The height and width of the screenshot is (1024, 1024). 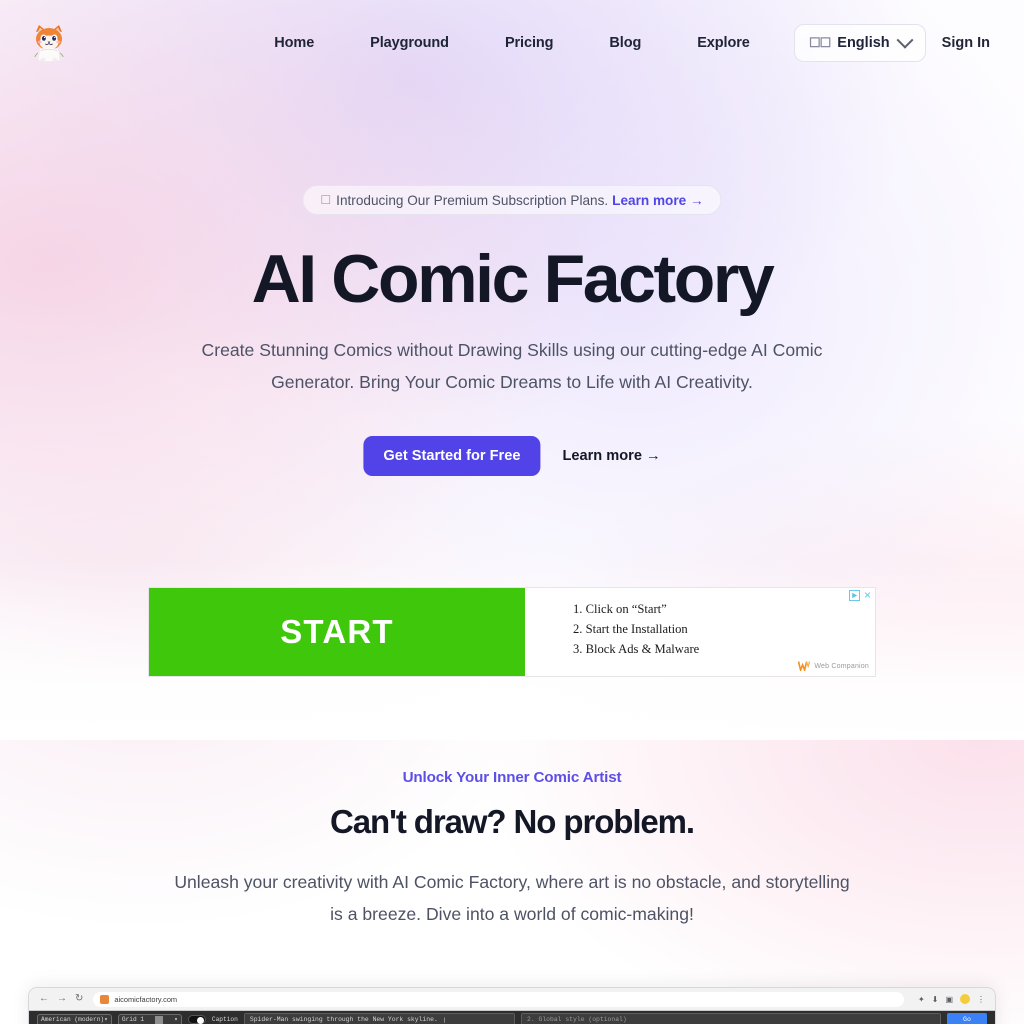 I want to click on get-started-button: Get Started for Free, so click(x=452, y=456).